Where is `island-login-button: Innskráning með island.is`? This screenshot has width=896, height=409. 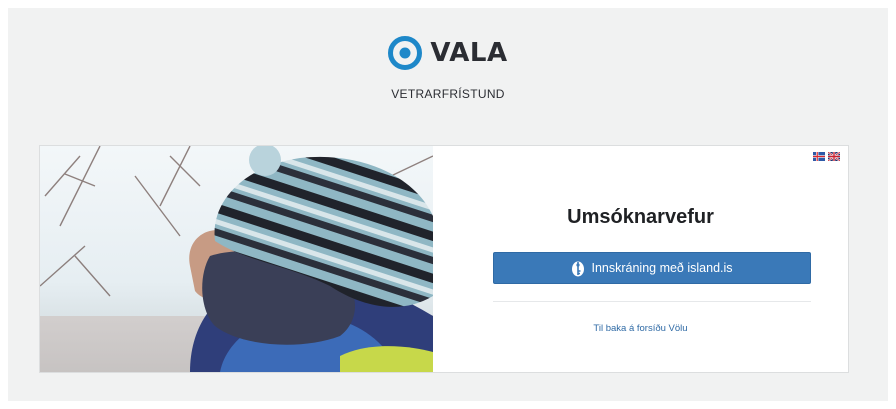 island-login-button: Innskráning með island.is is located at coordinates (652, 268).